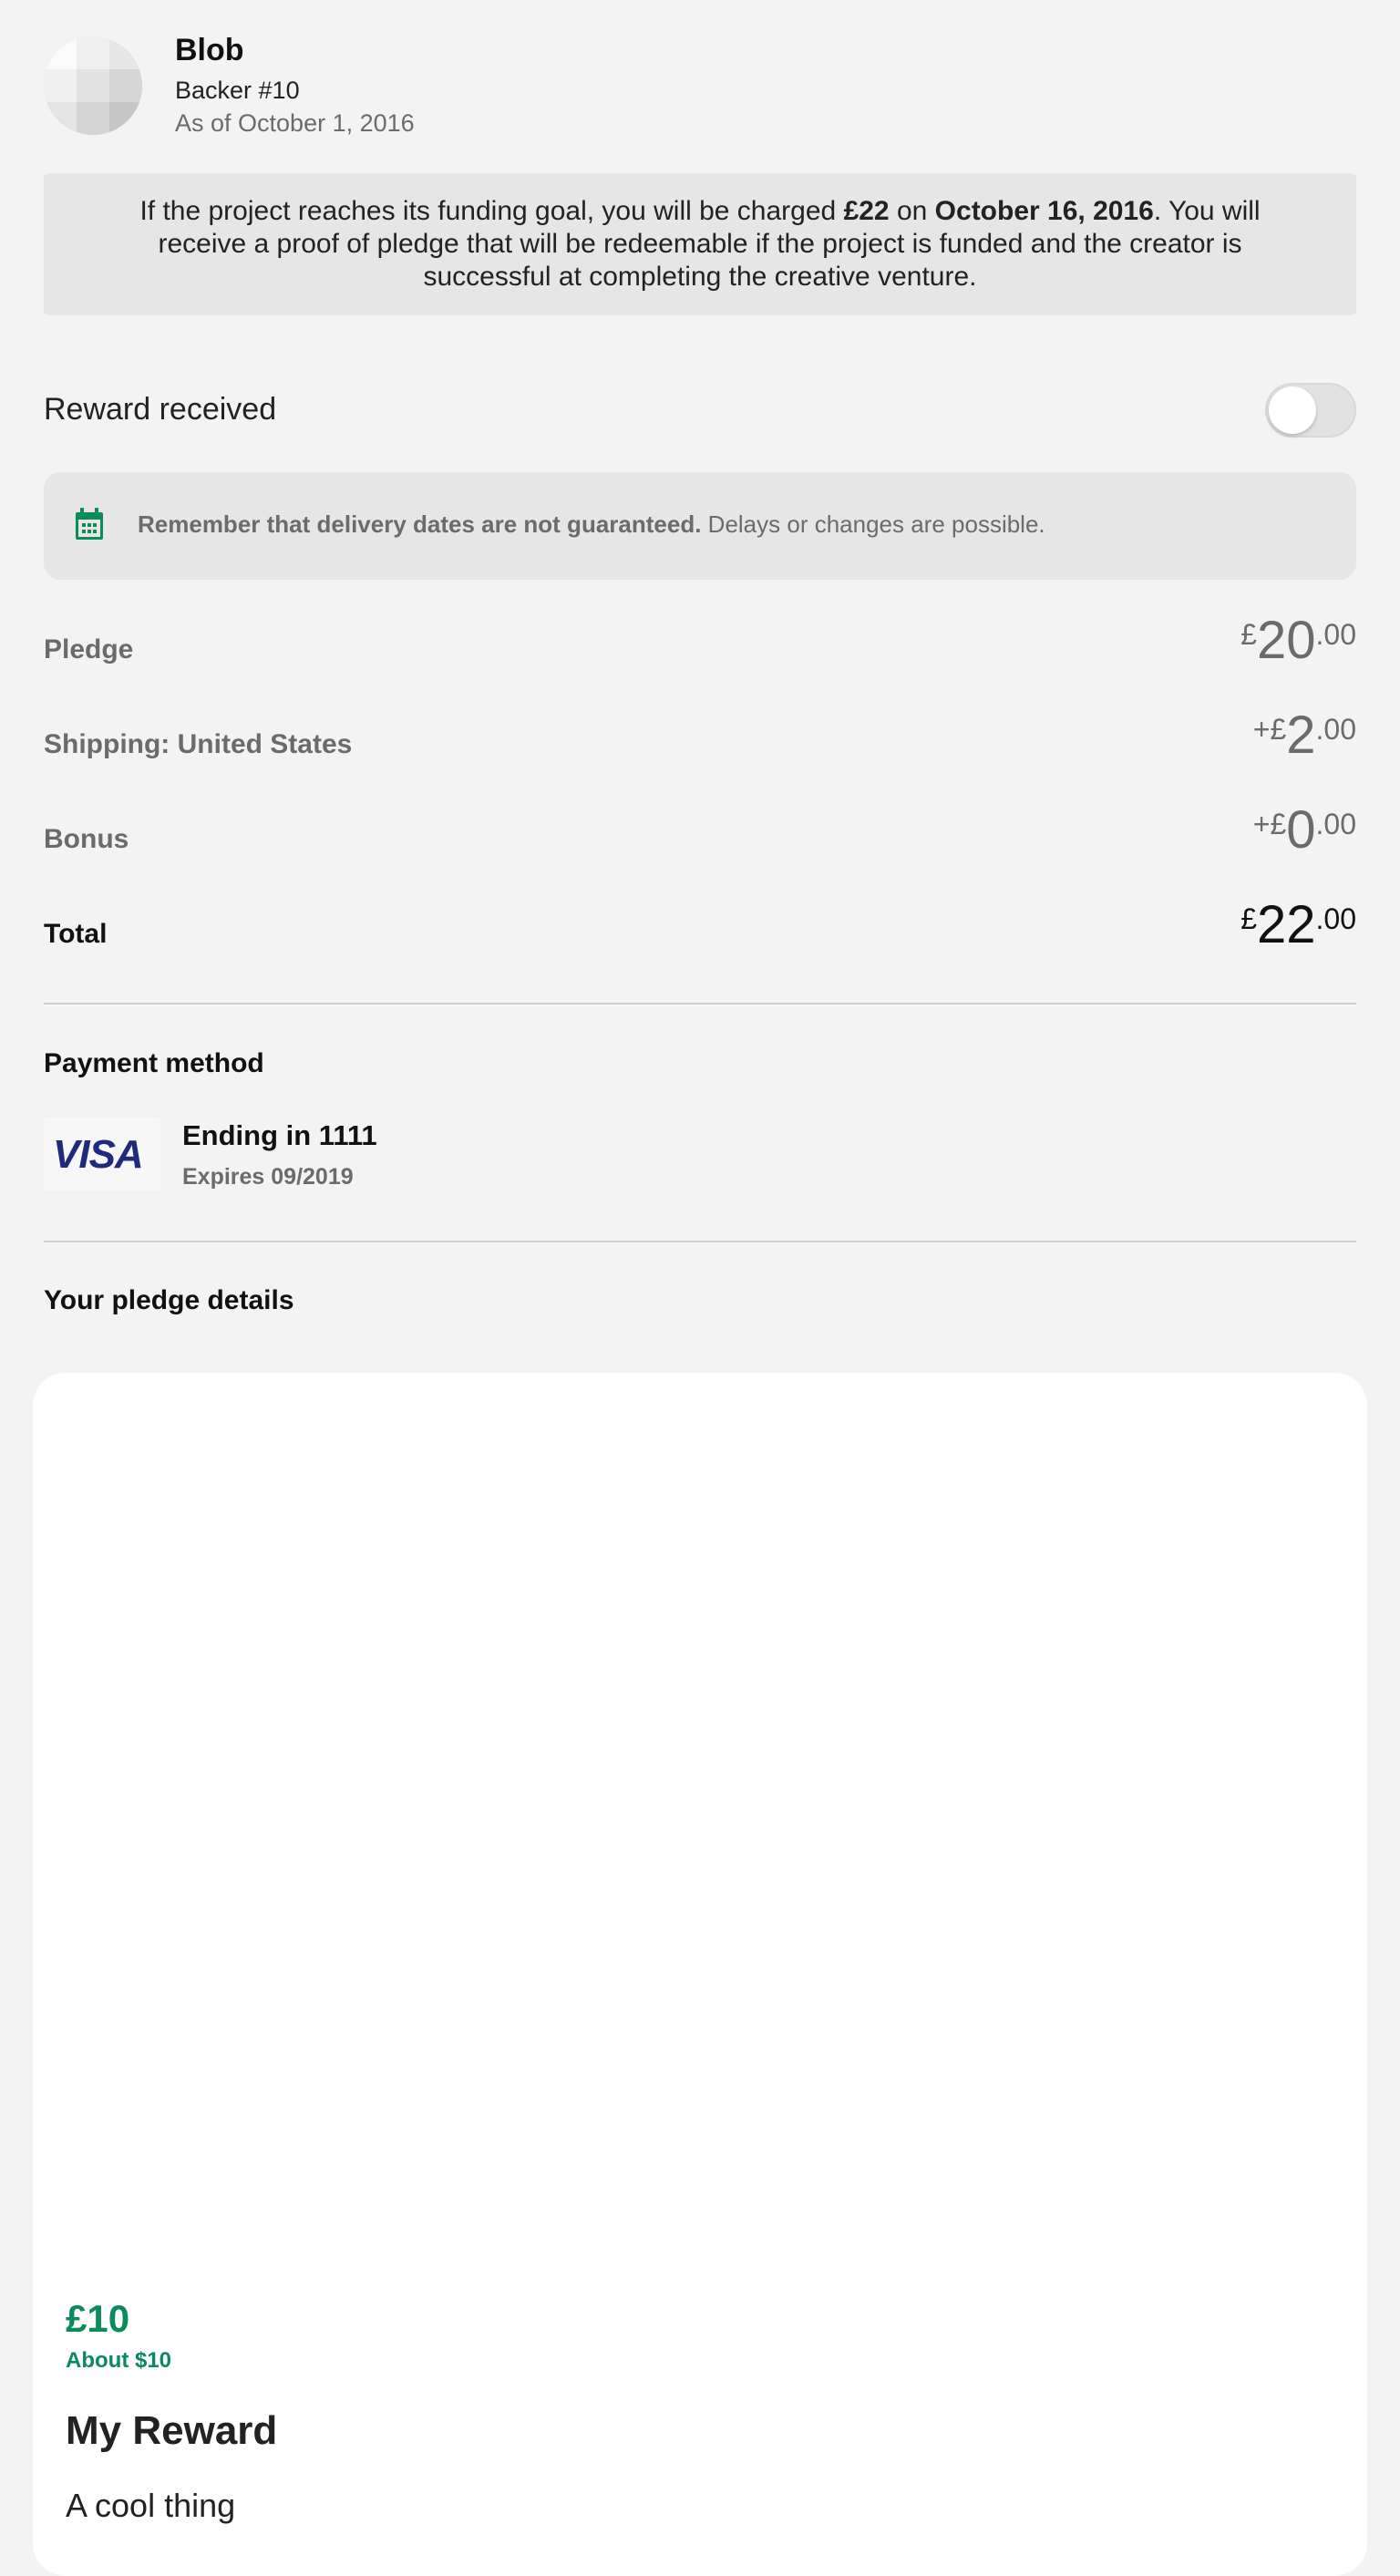 The image size is (1400, 2576). Describe the element at coordinates (912, 211) in the screenshot. I see `notice-text: on` at that location.